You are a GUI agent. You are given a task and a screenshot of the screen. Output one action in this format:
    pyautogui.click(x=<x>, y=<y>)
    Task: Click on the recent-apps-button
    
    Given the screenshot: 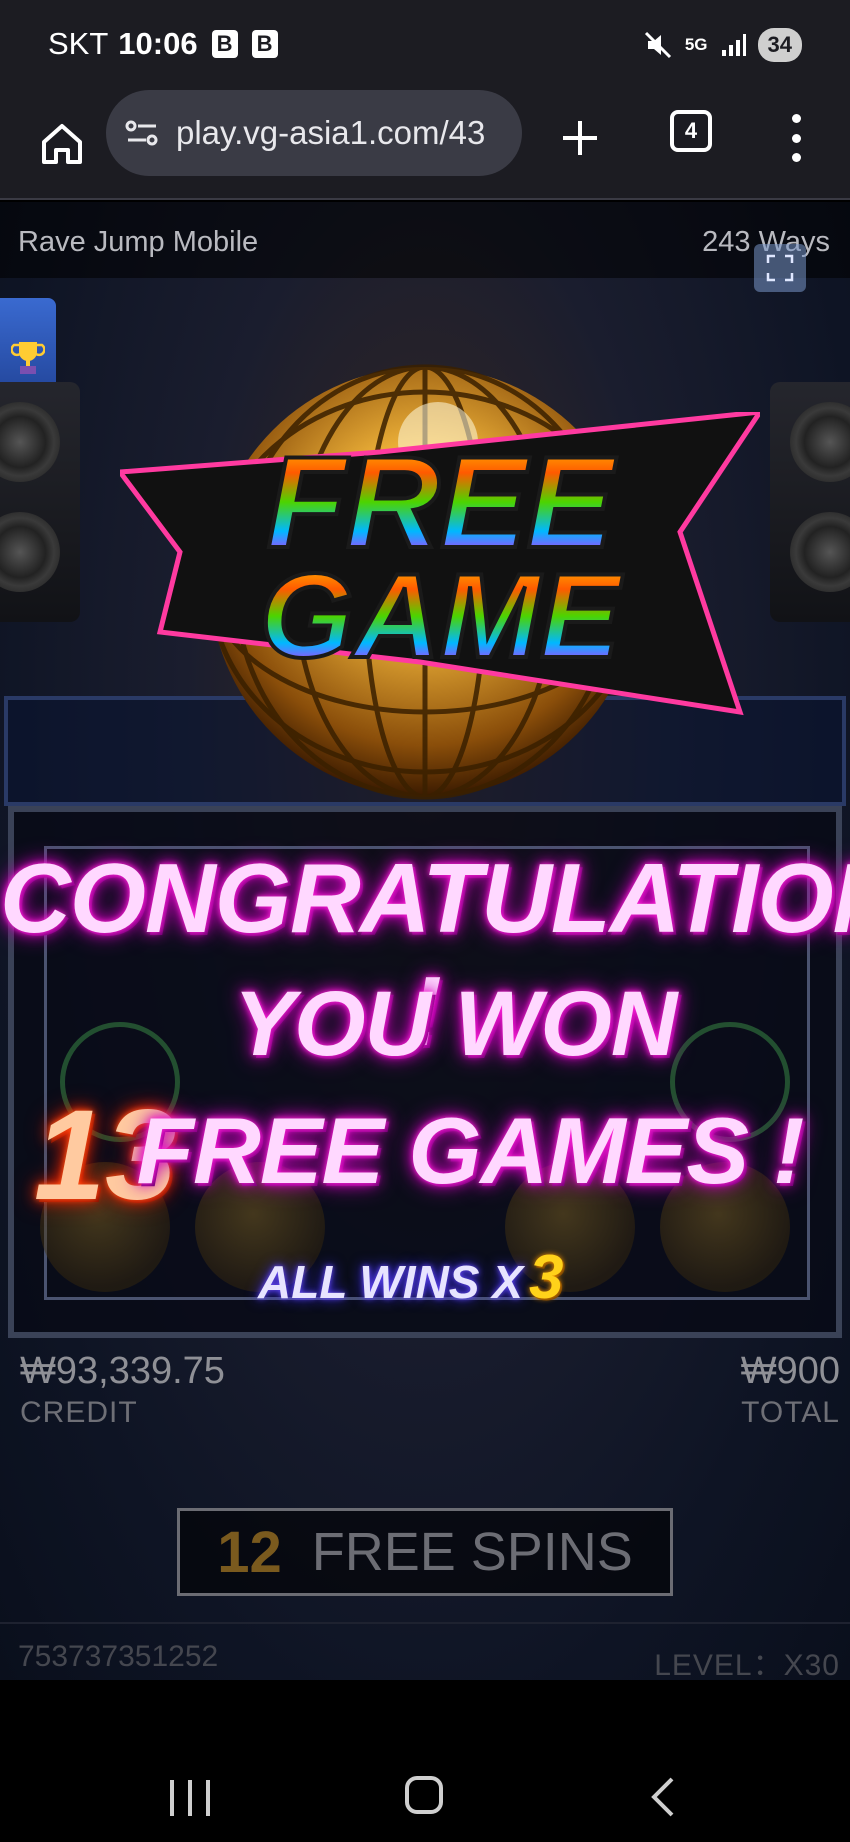 What is the action you would take?
    pyautogui.click(x=190, y=1798)
    